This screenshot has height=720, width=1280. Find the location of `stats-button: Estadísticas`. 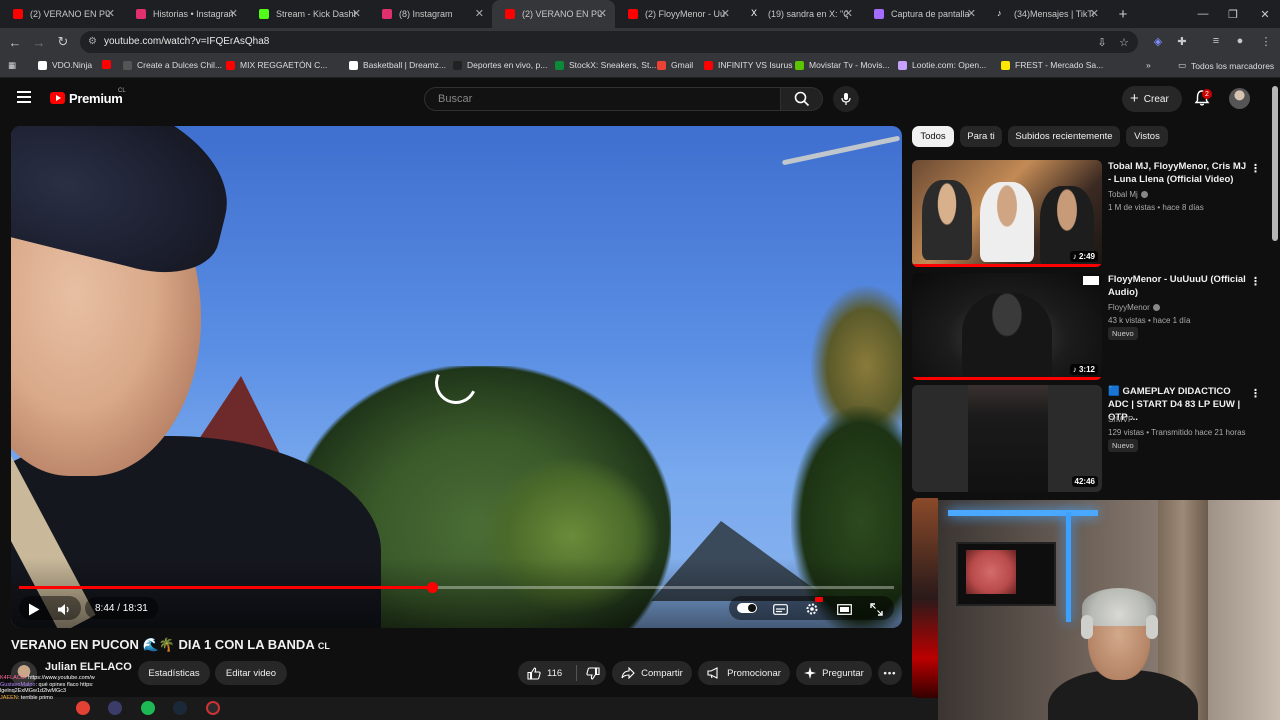

stats-button: Estadísticas is located at coordinates (174, 673).